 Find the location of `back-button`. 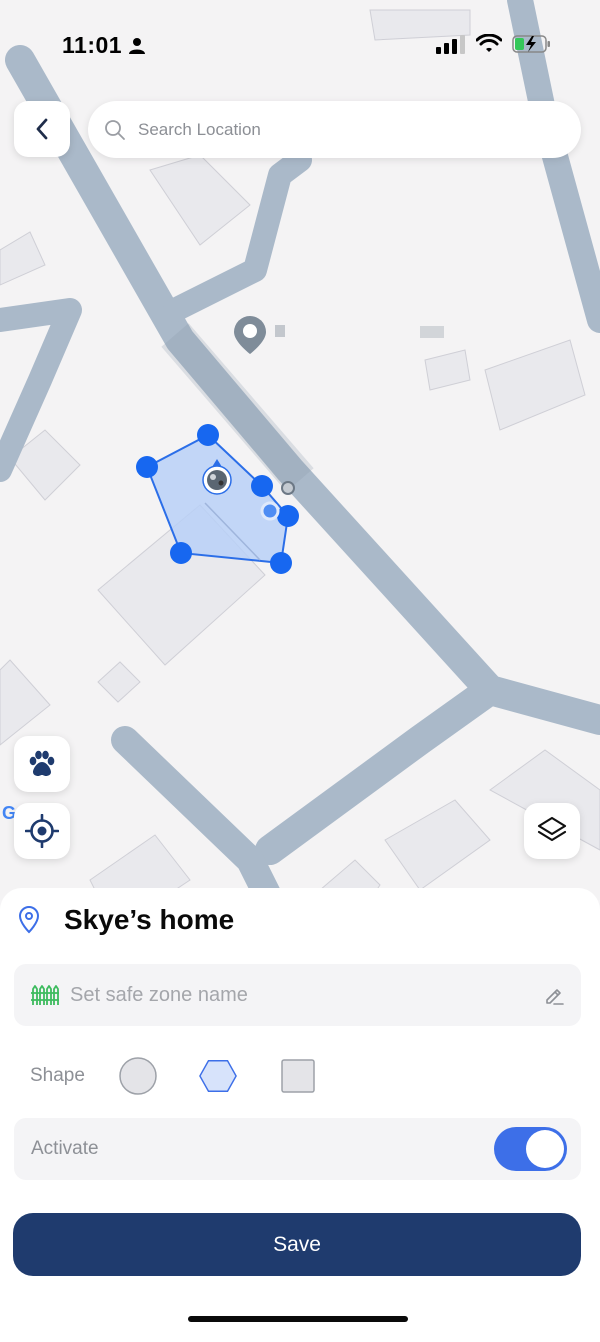

back-button is located at coordinates (42, 129).